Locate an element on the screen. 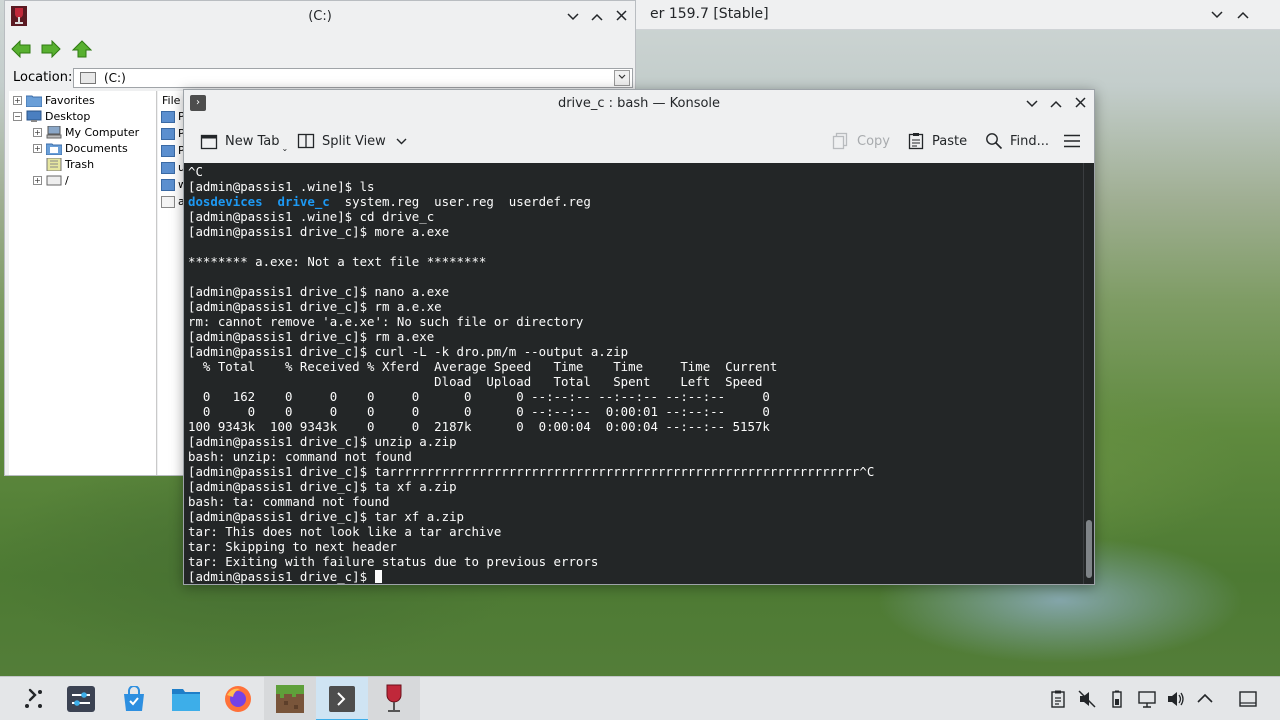  background-window-title: er 159.7 [Stable] is located at coordinates (709, 14).